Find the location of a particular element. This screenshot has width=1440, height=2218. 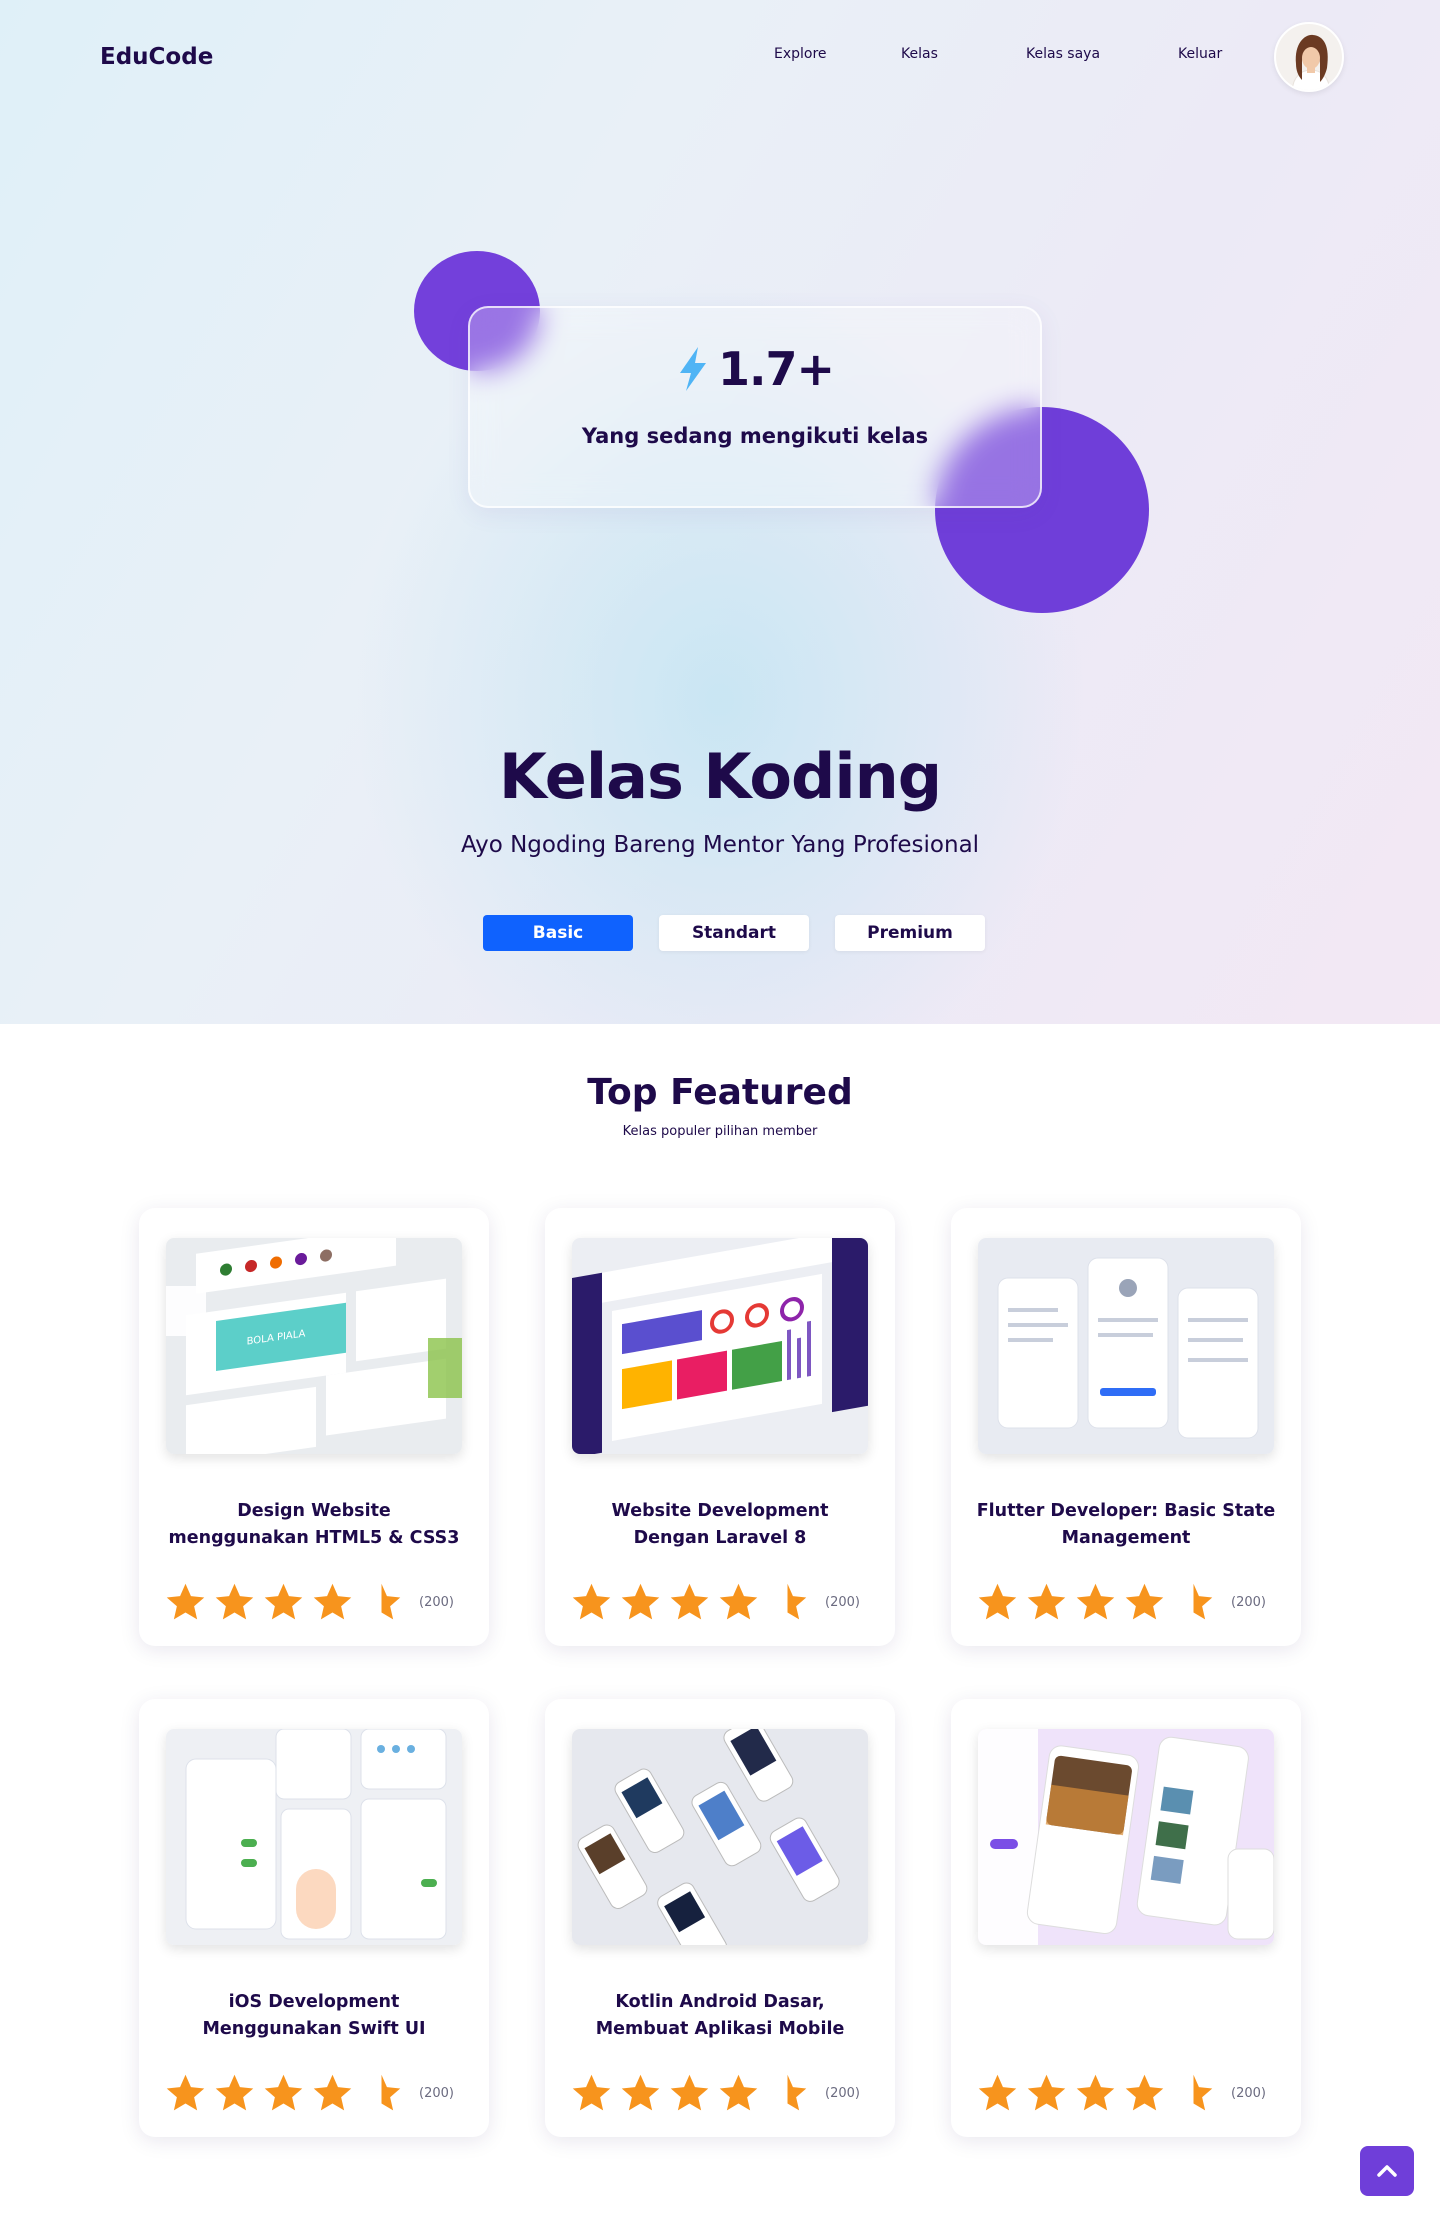

lightning-bolt-icon is located at coordinates (692, 369).